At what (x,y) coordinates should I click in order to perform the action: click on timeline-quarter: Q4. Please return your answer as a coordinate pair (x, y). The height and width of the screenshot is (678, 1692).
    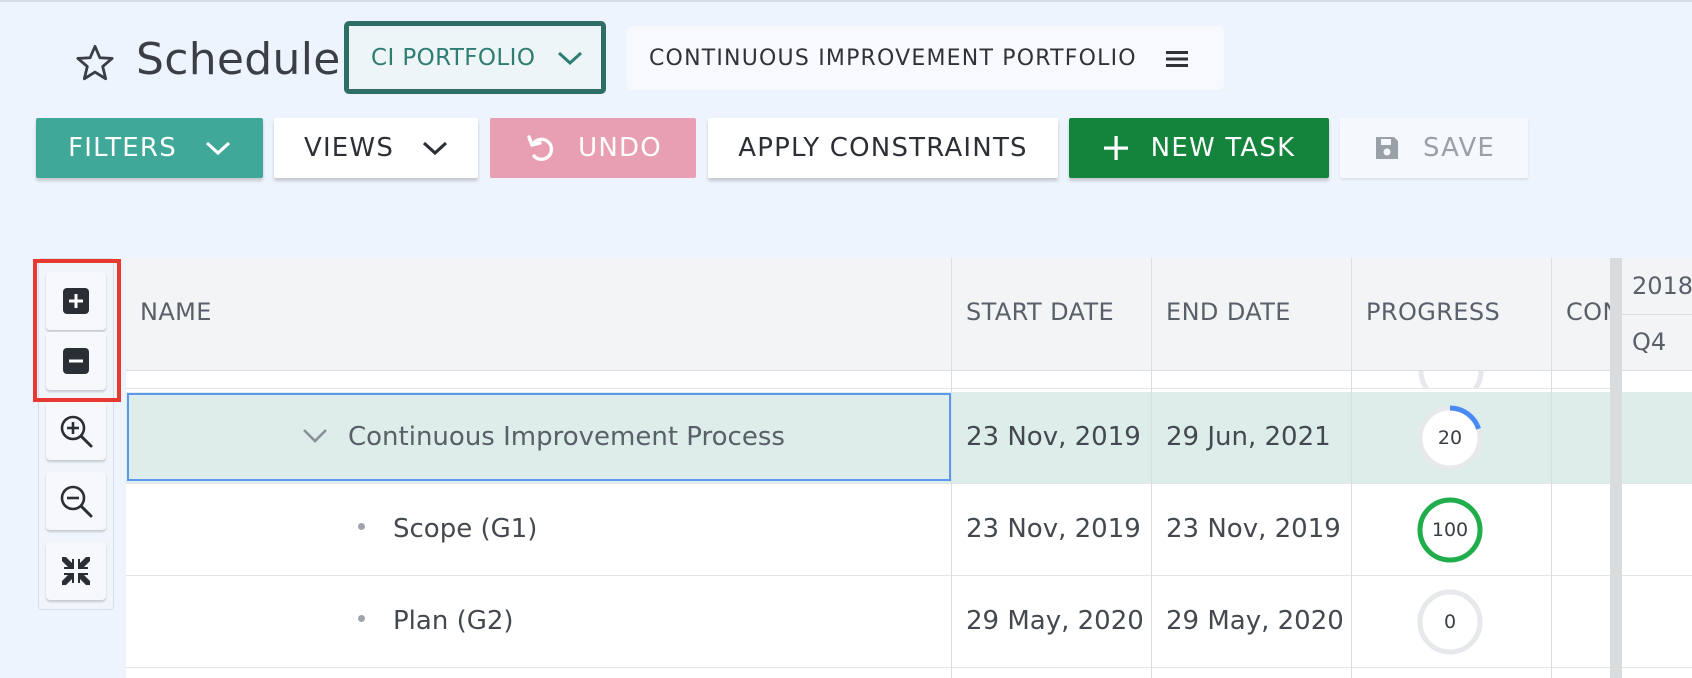
    Looking at the image, I should click on (1649, 342).